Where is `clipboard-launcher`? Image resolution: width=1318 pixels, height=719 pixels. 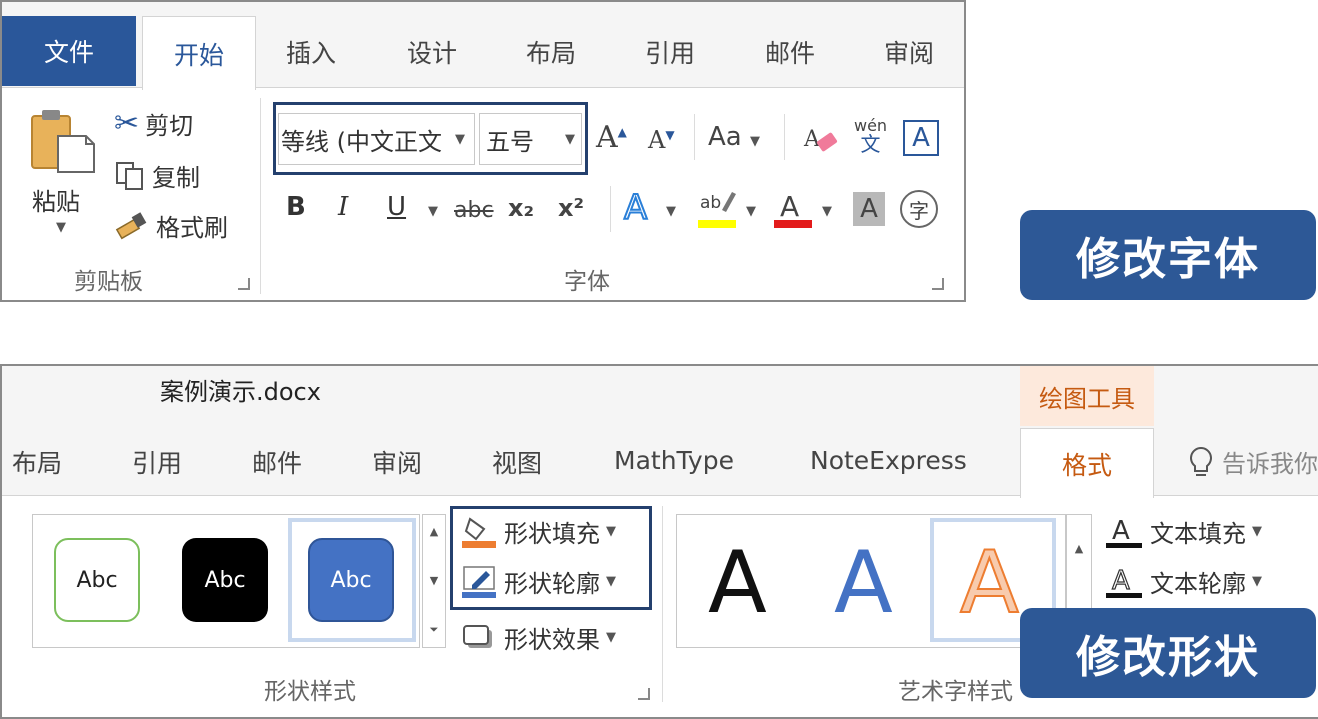 clipboard-launcher is located at coordinates (244, 284).